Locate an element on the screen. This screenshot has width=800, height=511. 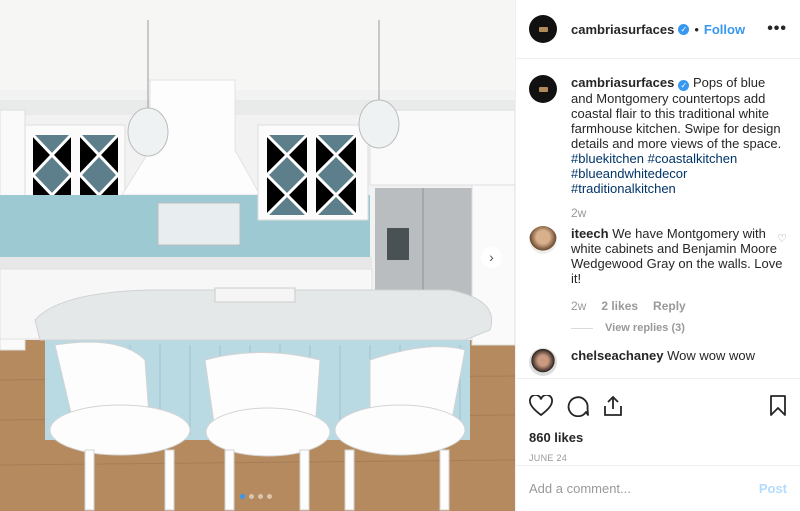
reply-button: Reply is located at coordinates (669, 306).